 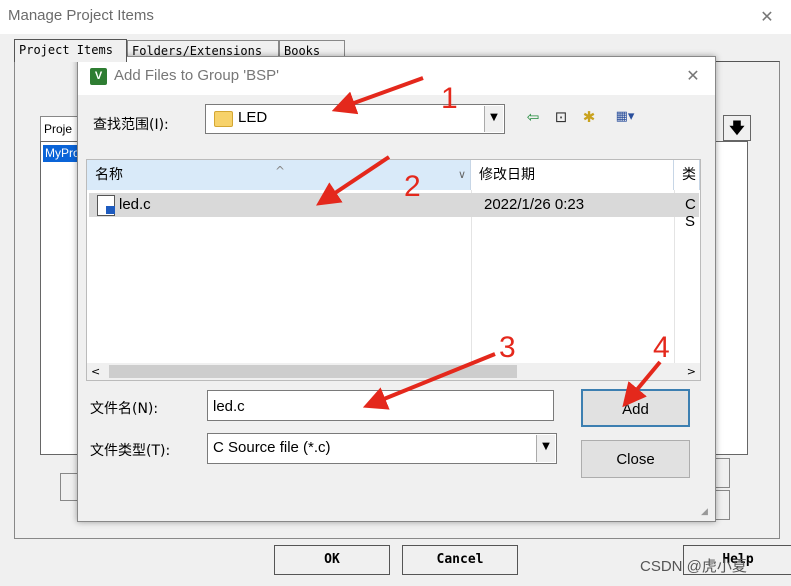 What do you see at coordinates (690, 213) in the screenshot?
I see `file-type: C S` at bounding box center [690, 213].